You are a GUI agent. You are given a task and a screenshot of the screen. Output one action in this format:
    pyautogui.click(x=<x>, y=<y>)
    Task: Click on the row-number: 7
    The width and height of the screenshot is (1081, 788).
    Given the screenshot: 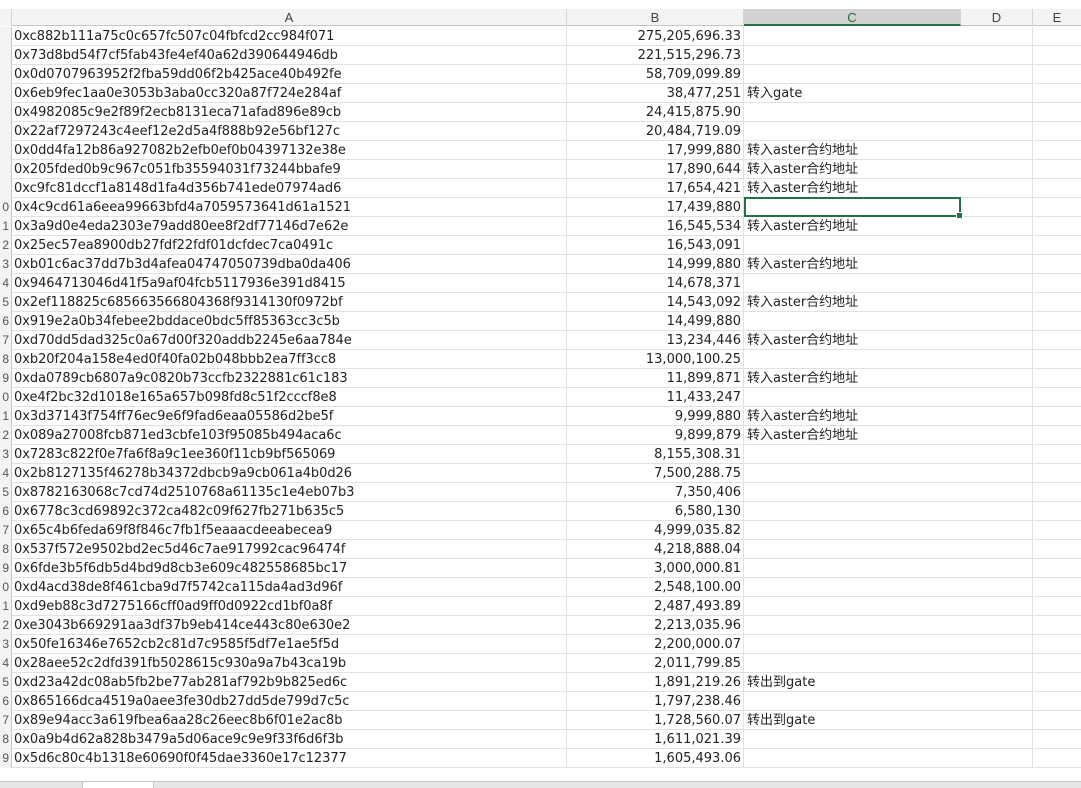 What is the action you would take?
    pyautogui.click(x=6, y=720)
    